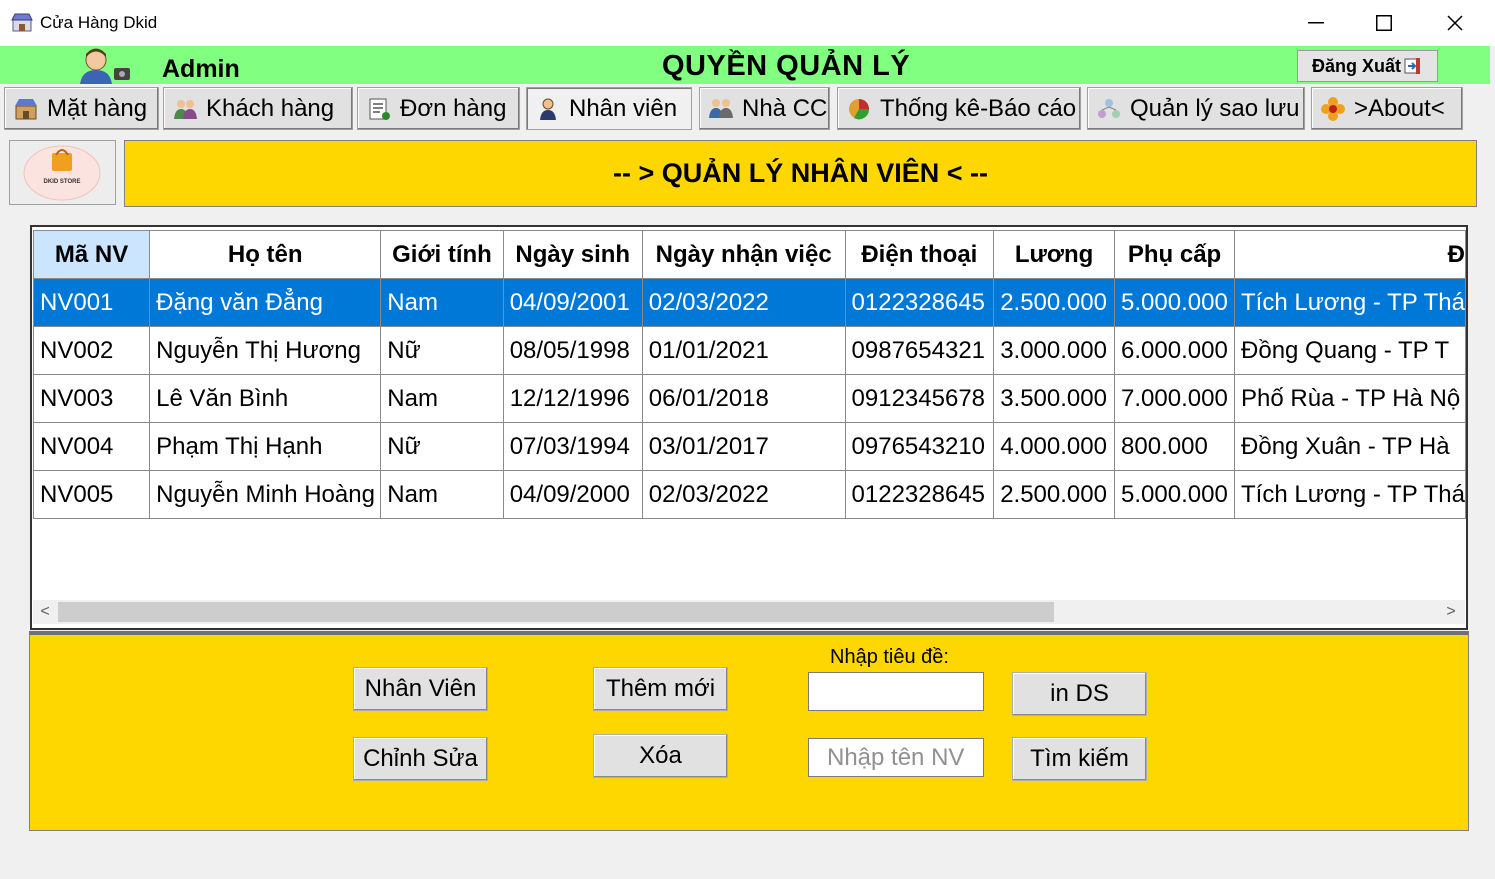  Describe the element at coordinates (420, 689) in the screenshot. I see `employee-button: Nhân Viên` at that location.